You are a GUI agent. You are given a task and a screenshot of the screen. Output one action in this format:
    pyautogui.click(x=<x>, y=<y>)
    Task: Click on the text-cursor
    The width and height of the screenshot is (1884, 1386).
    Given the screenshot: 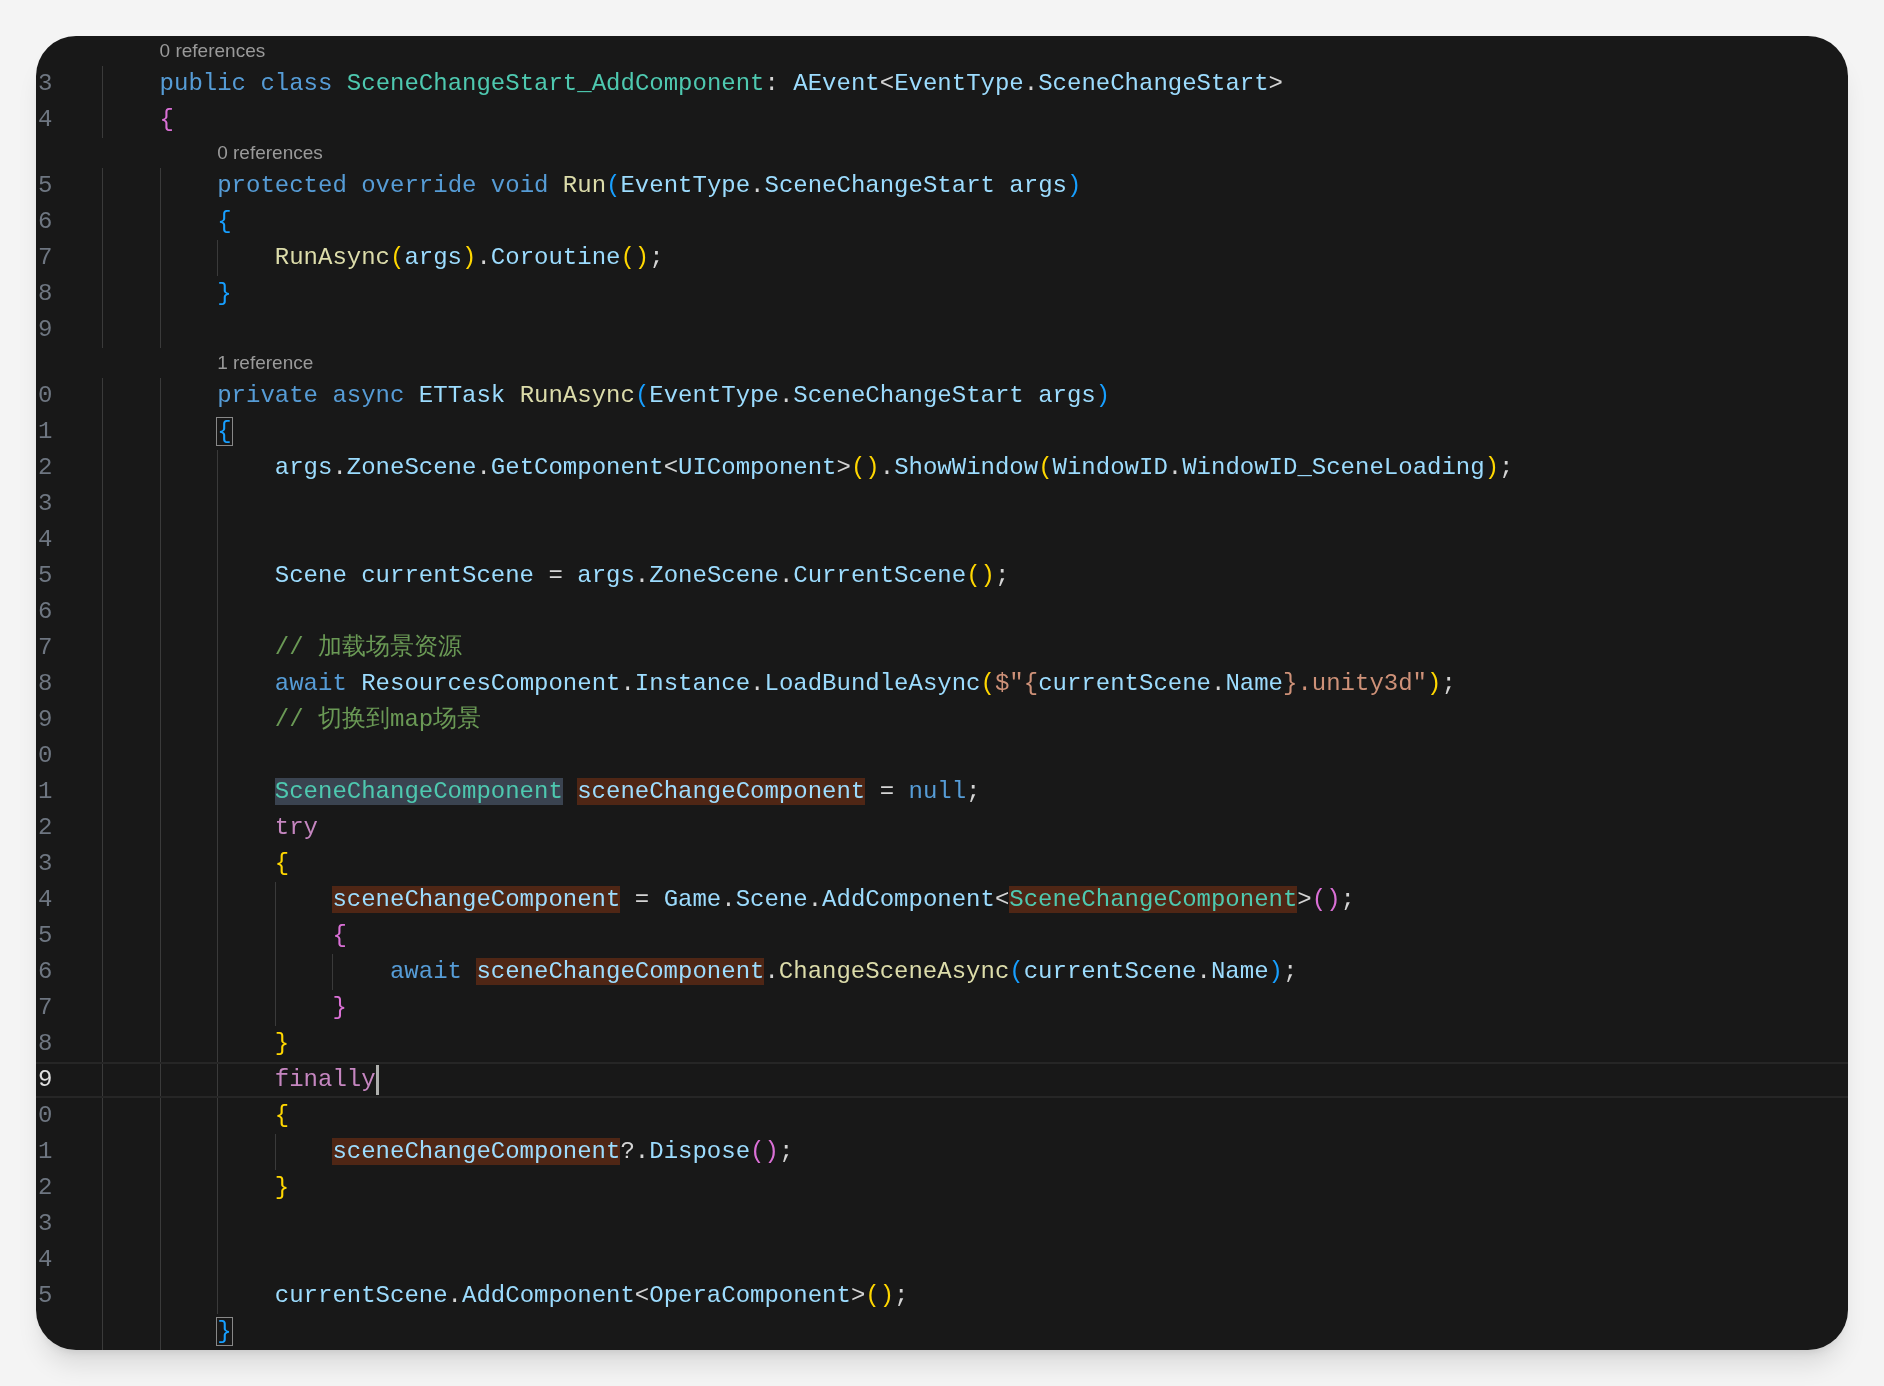 What is the action you would take?
    pyautogui.click(x=377, y=1080)
    